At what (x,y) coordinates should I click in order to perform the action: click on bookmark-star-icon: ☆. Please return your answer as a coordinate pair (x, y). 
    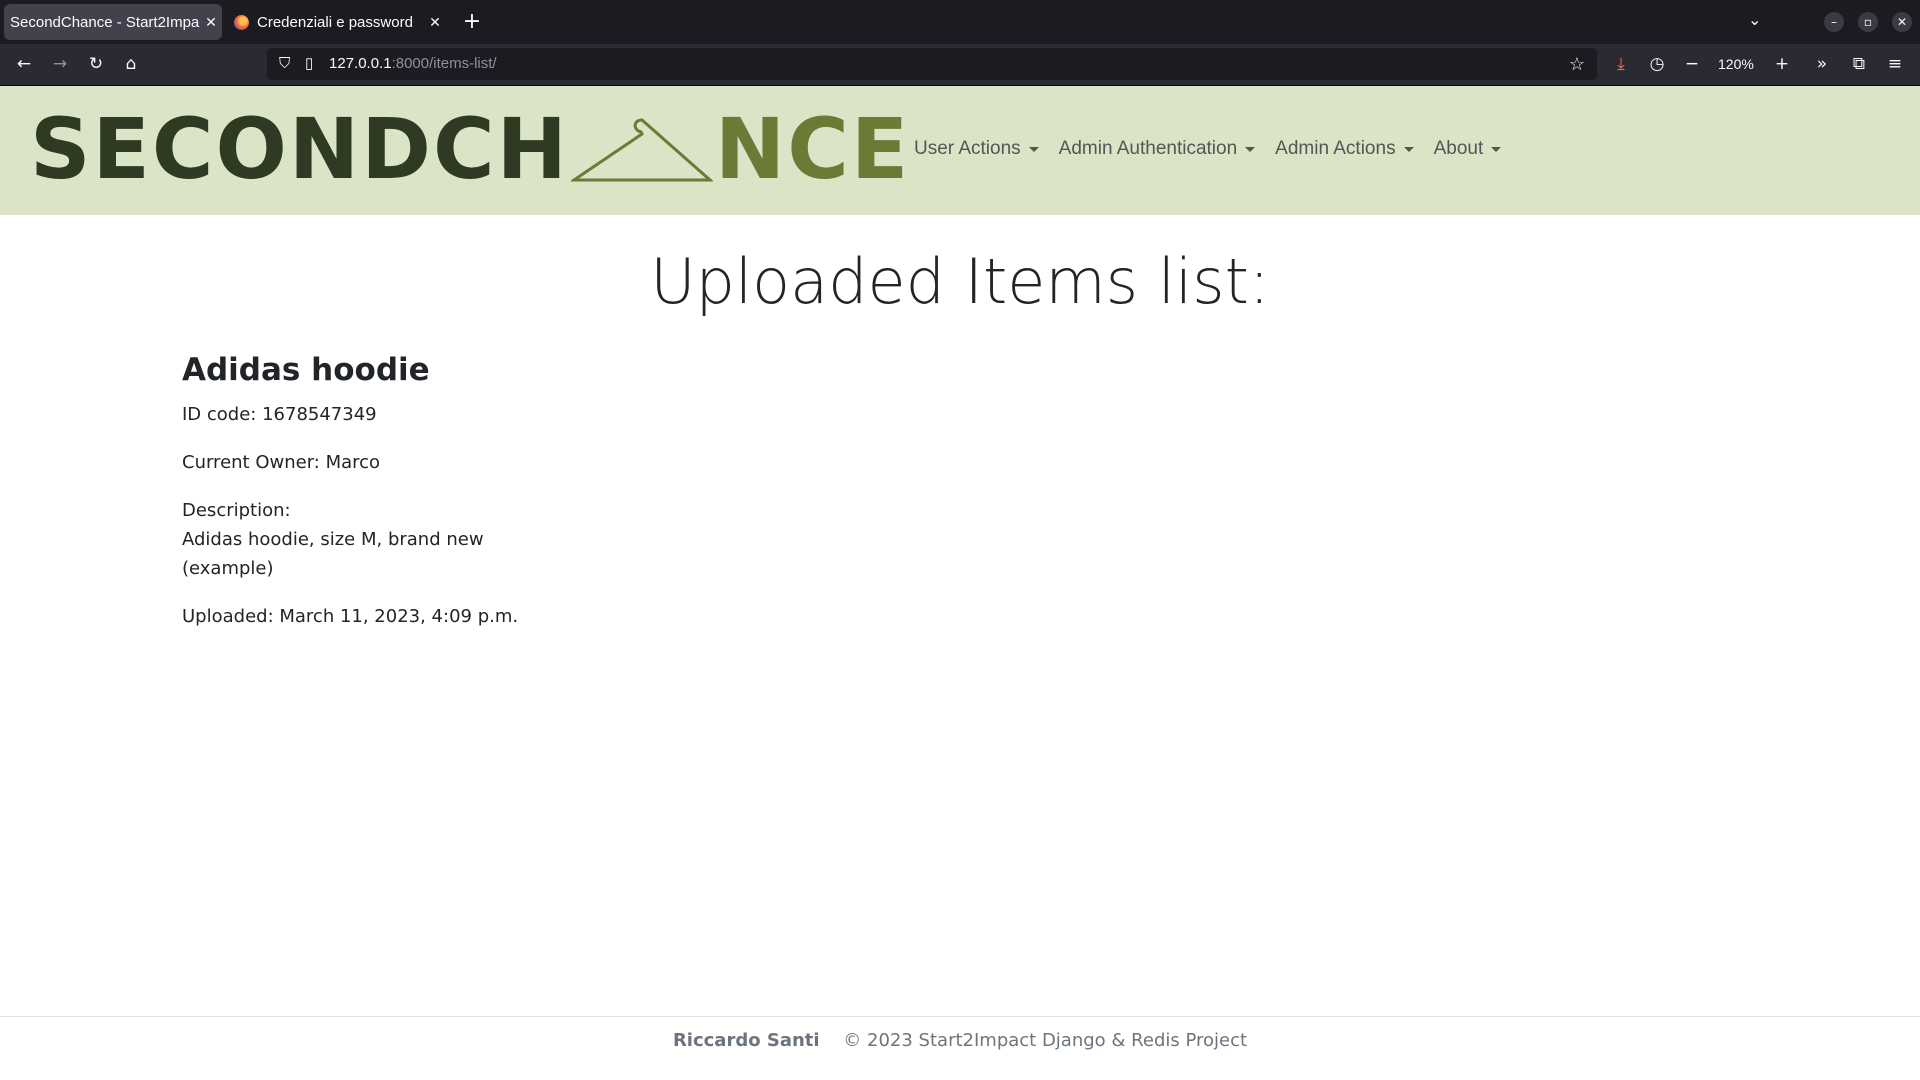
    Looking at the image, I should click on (1577, 64).